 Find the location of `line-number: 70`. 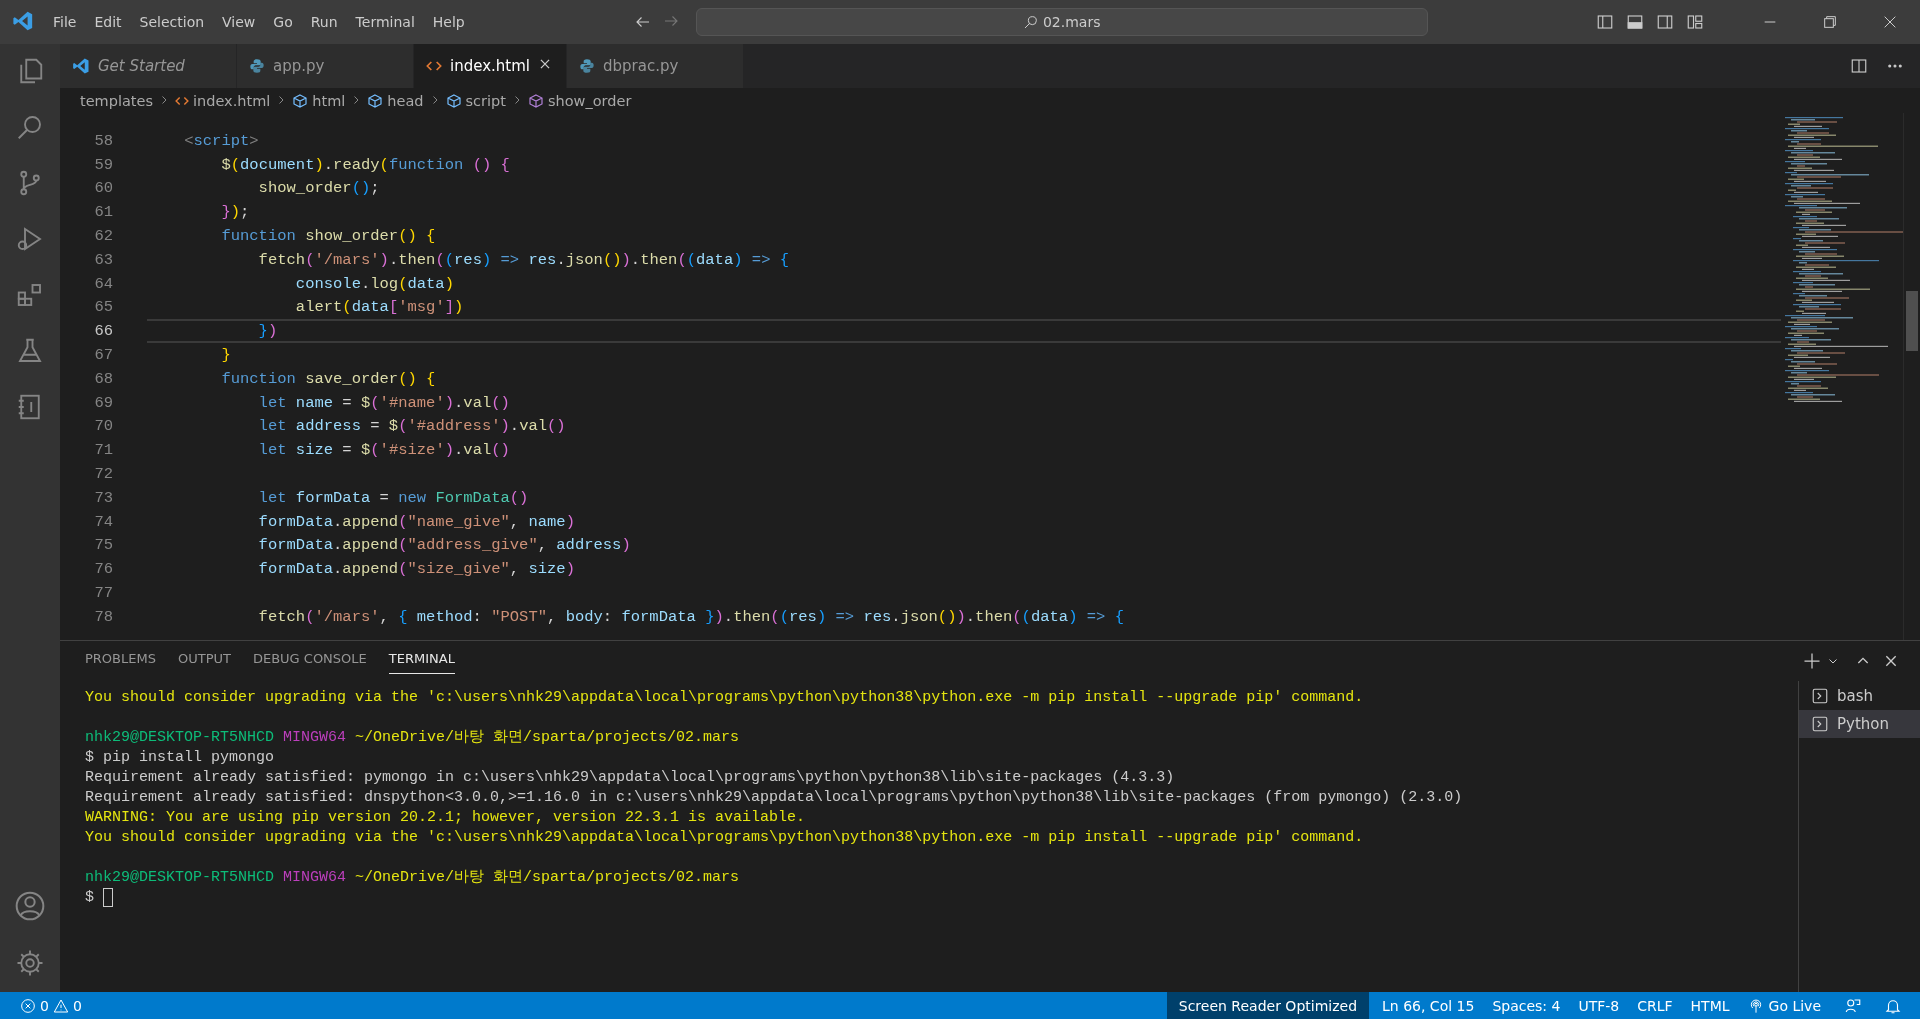

line-number: 70 is located at coordinates (103, 426).